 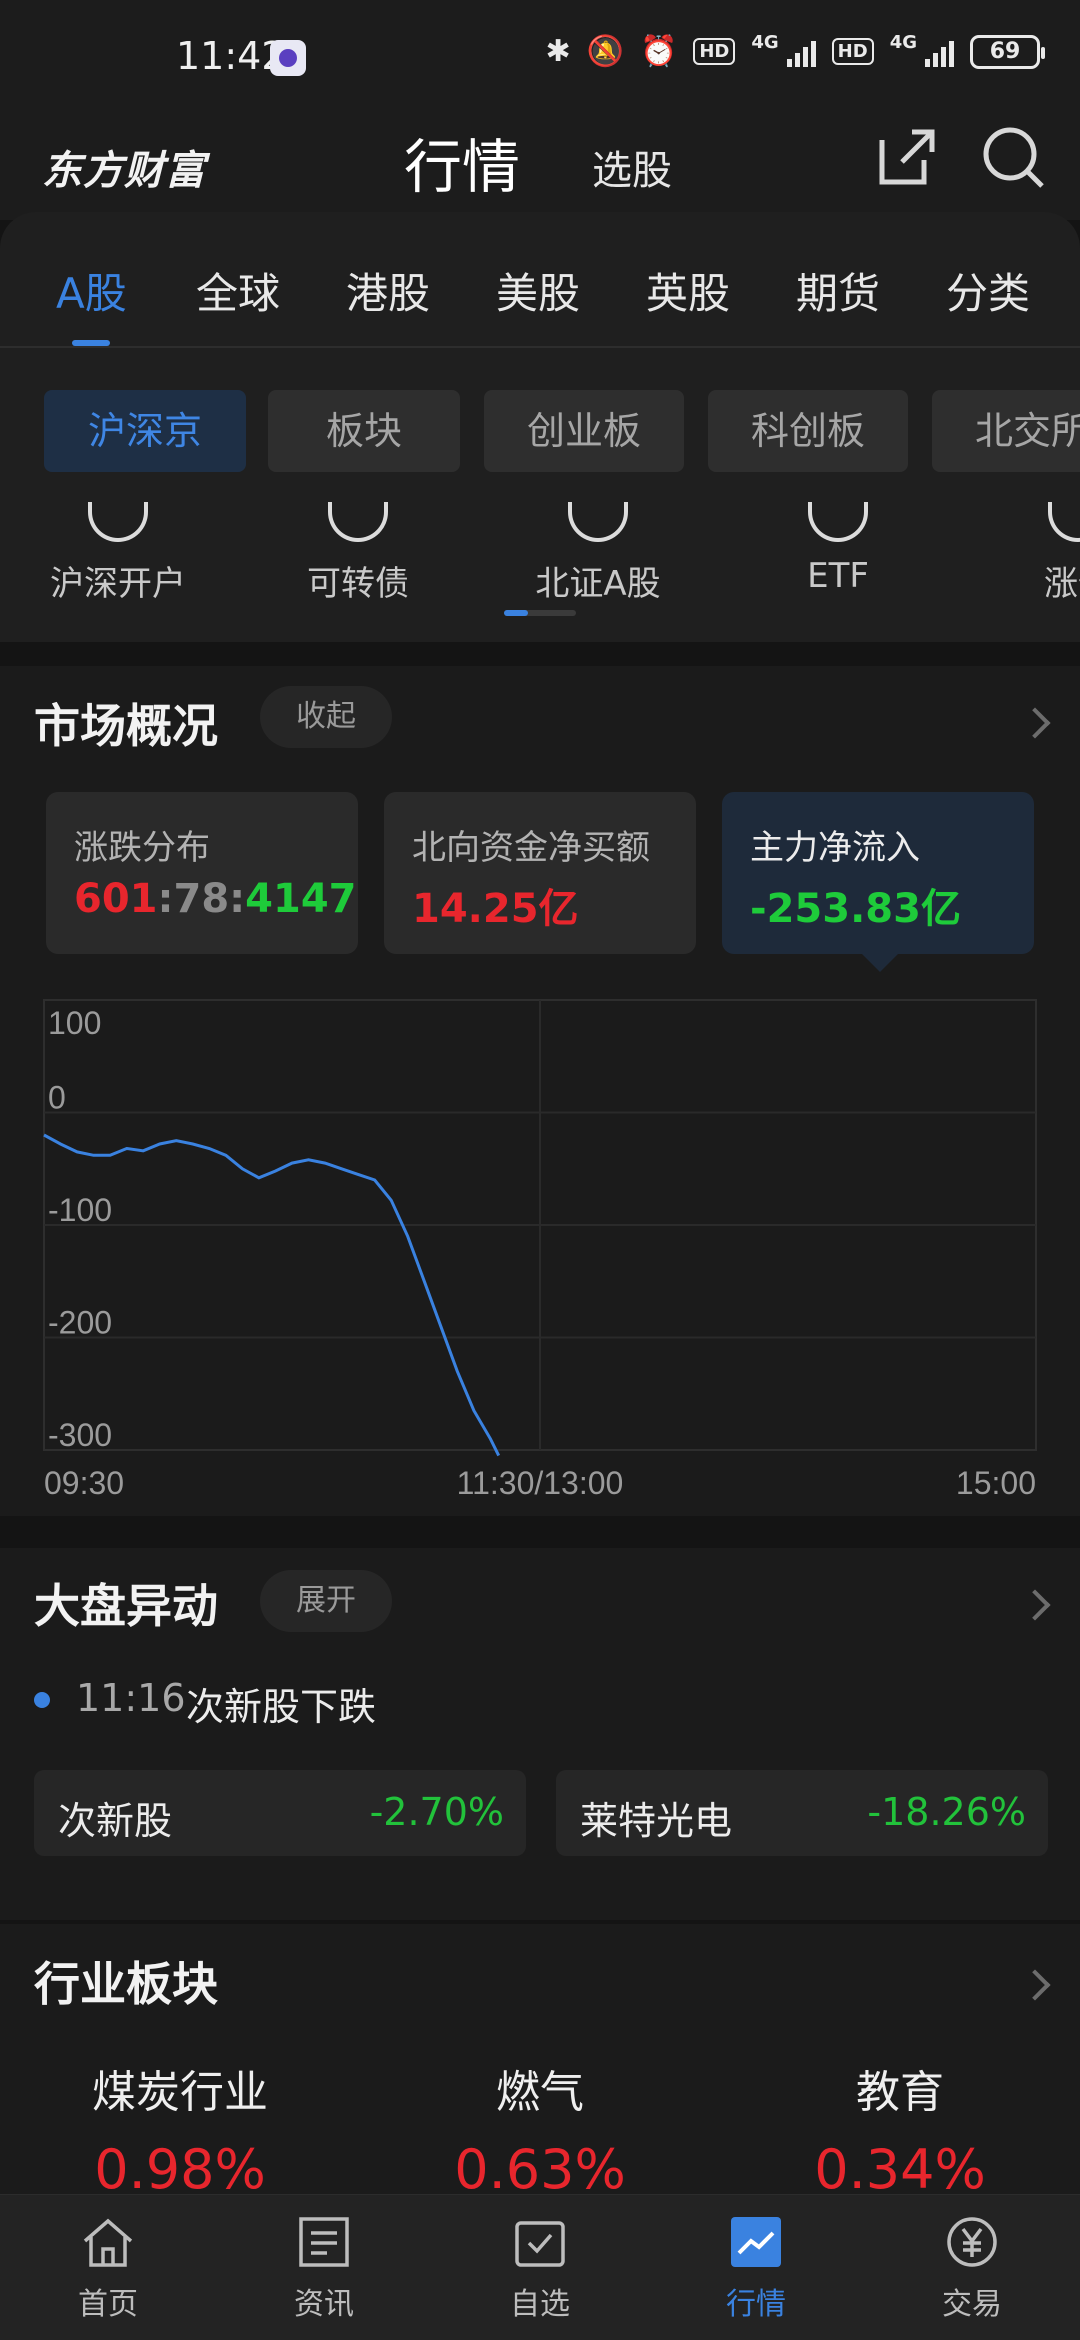 What do you see at coordinates (324, 2242) in the screenshot?
I see `news-icon` at bounding box center [324, 2242].